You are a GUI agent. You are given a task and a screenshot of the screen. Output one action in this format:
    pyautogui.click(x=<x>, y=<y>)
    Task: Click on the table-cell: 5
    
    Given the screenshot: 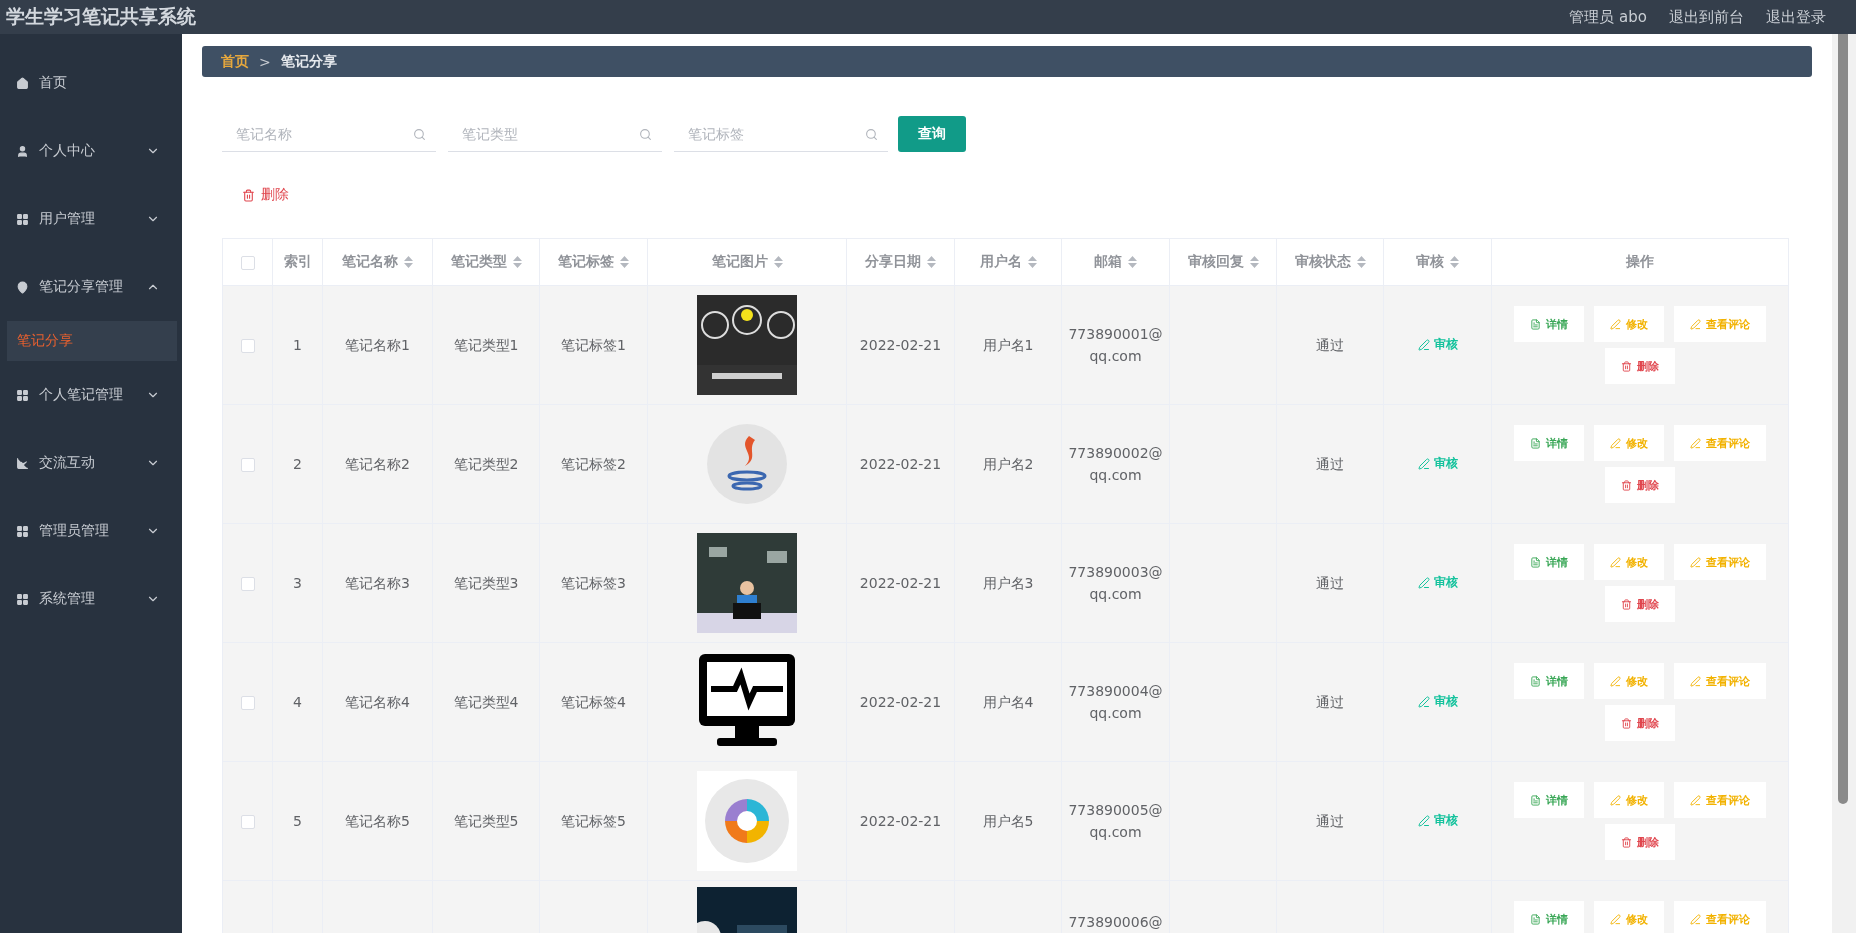 What is the action you would take?
    pyautogui.click(x=297, y=820)
    